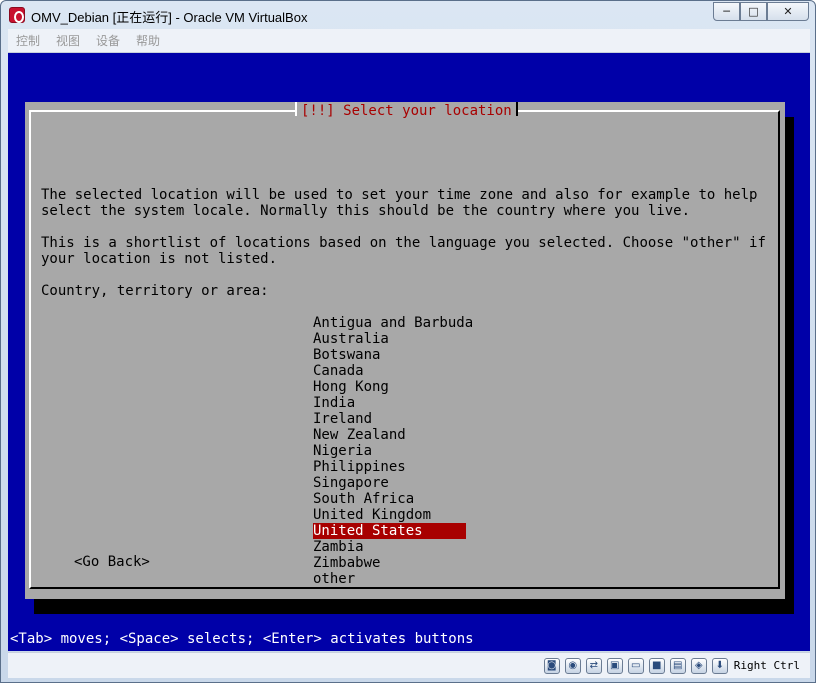 The width and height of the screenshot is (816, 683). What do you see at coordinates (551, 665) in the screenshot?
I see `hard-disk-icon: ◙` at bounding box center [551, 665].